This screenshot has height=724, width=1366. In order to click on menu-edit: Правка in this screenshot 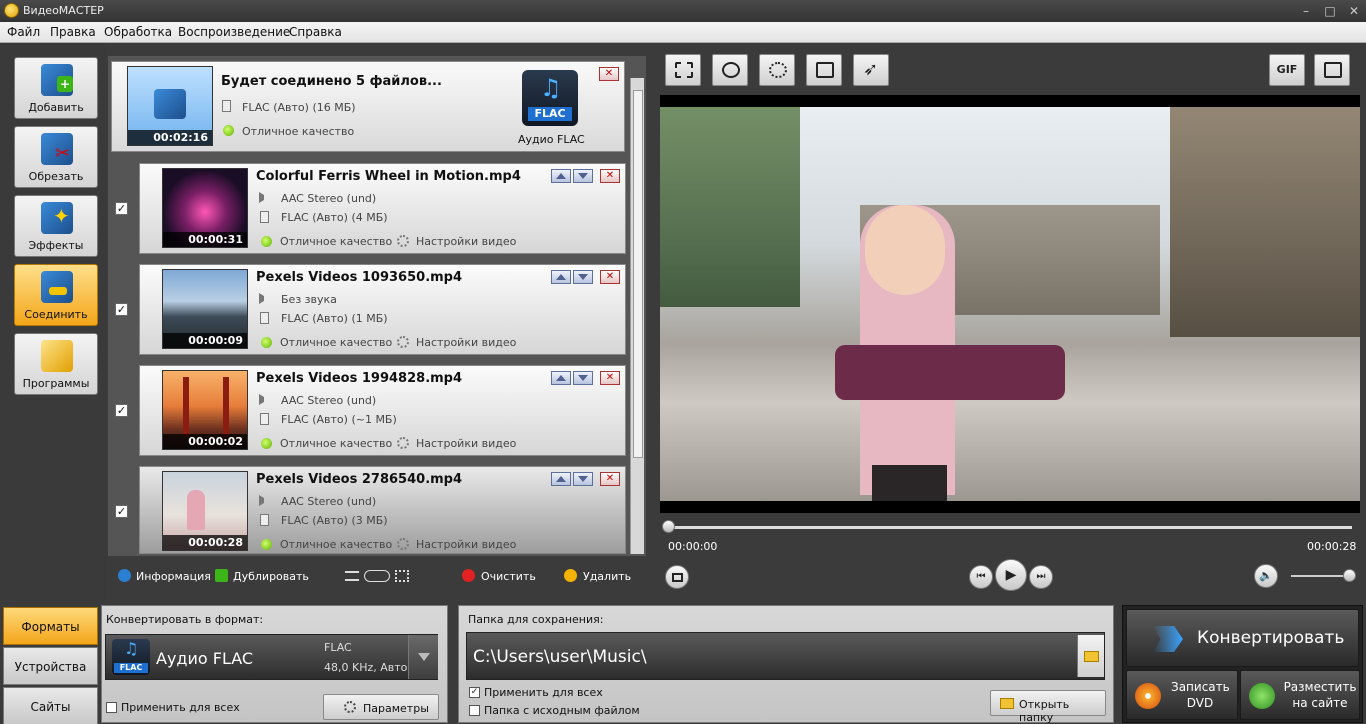, I will do `click(73, 32)`.